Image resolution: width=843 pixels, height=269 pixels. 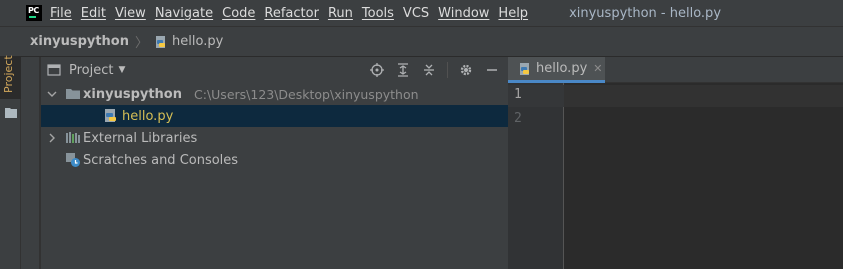 I want to click on collapse-all-icon, so click(x=429, y=70).